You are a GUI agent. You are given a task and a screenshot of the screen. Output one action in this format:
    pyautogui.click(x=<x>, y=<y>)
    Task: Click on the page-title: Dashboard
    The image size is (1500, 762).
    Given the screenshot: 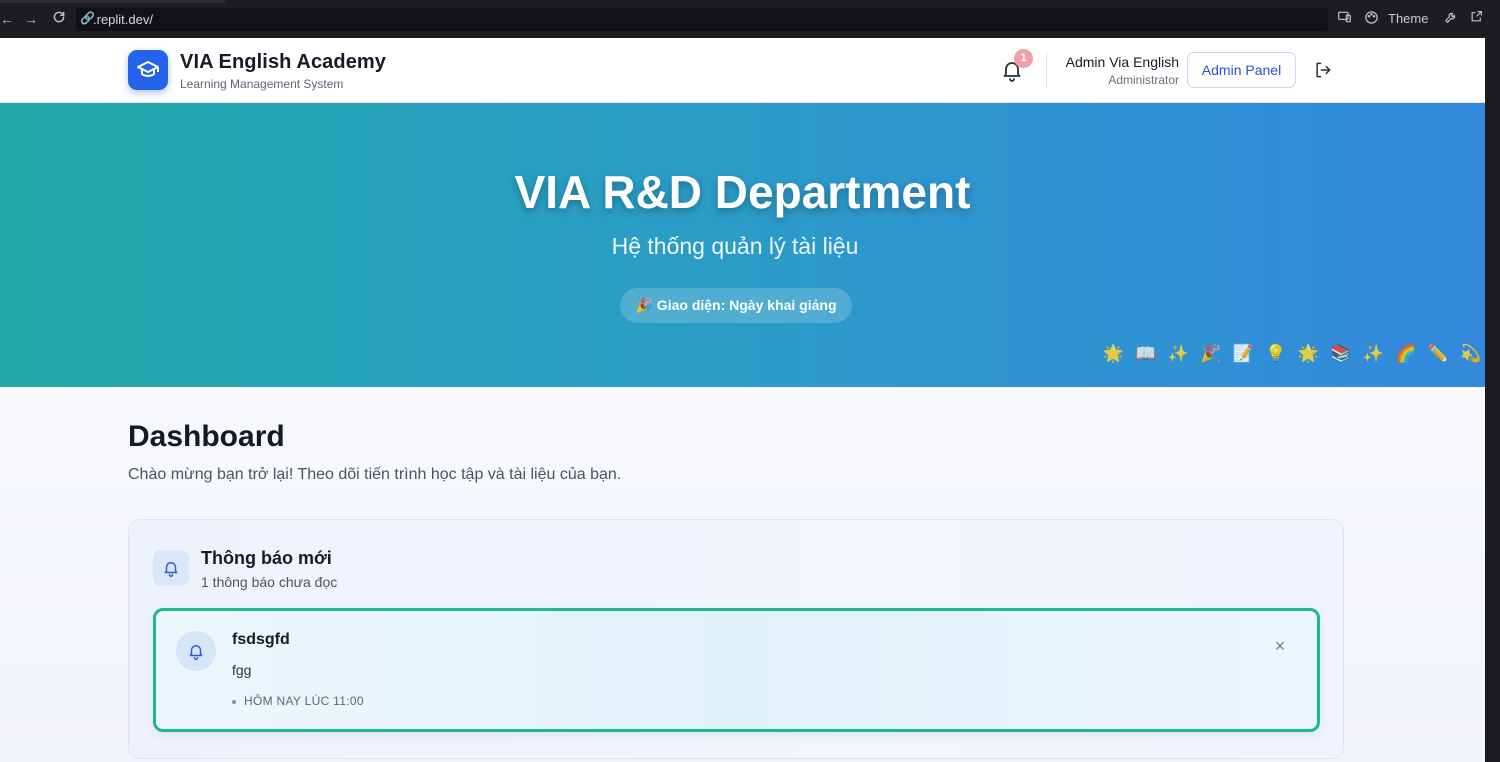 What is the action you would take?
    pyautogui.click(x=206, y=436)
    